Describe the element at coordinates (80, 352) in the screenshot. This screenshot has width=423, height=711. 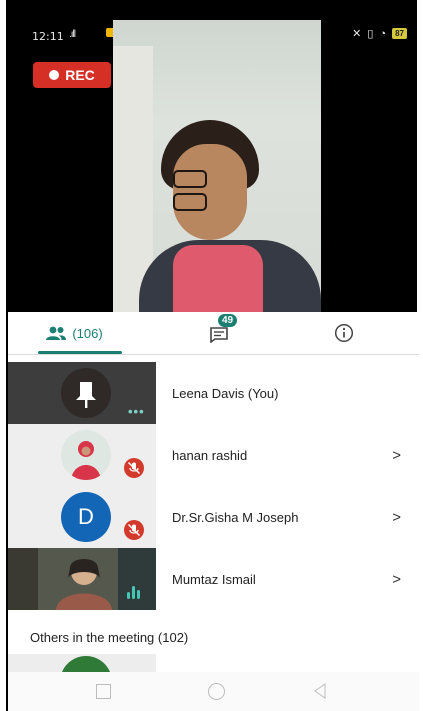
I see `active-tab-indicator` at that location.